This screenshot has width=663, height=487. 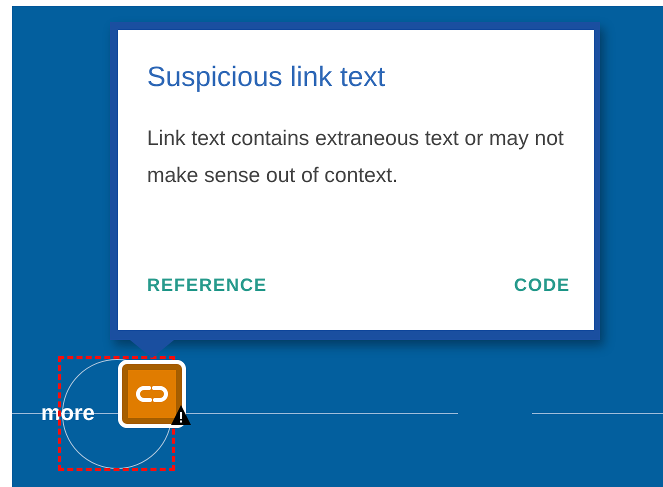 I want to click on action-link: CODE, so click(x=542, y=285).